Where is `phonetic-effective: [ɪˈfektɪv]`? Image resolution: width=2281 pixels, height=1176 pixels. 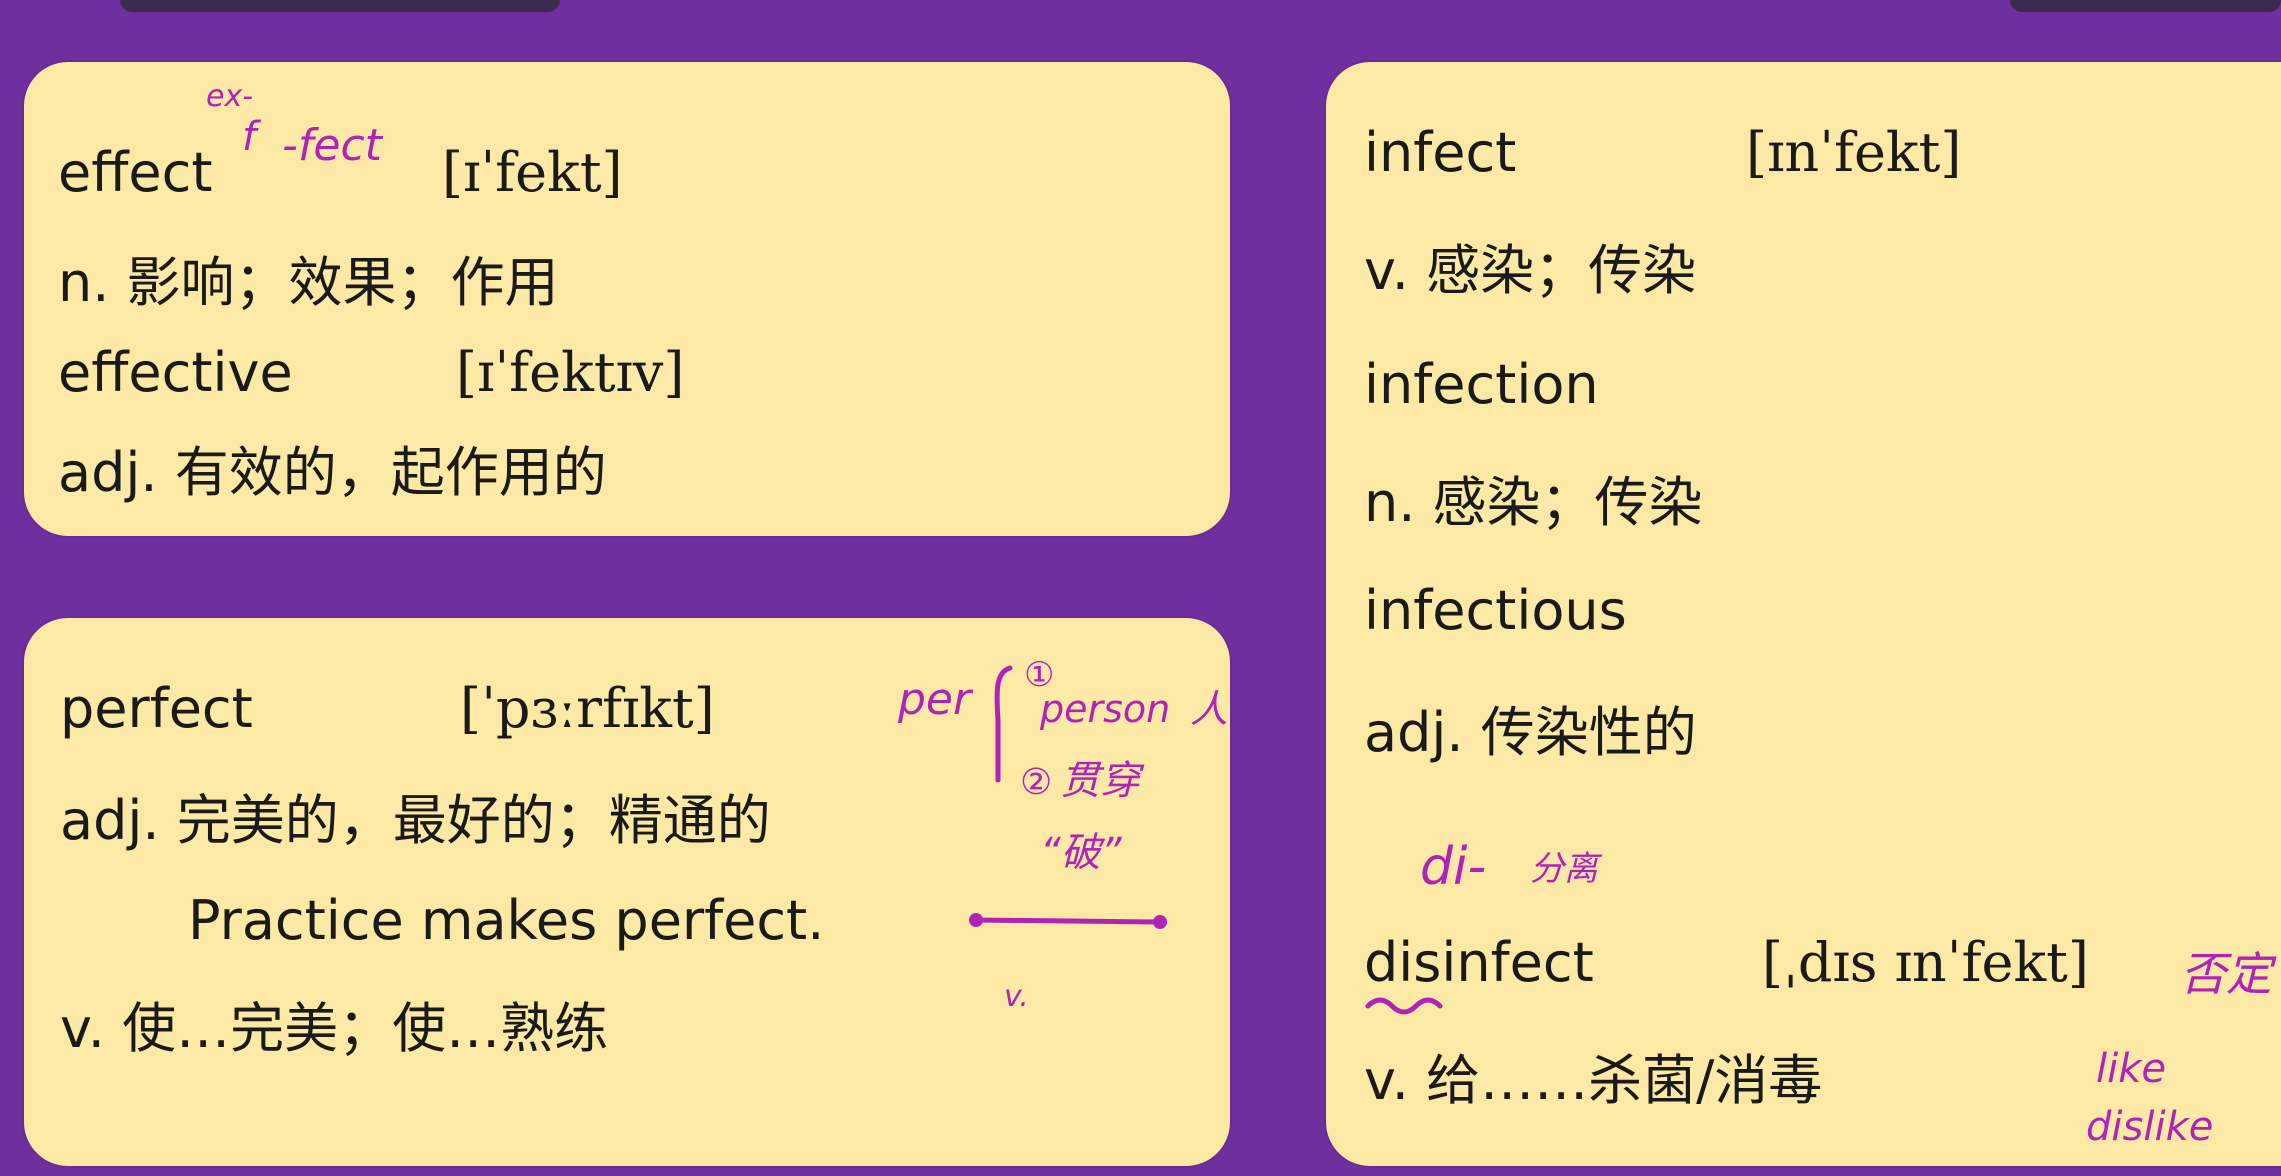
phonetic-effective: [ɪˈfektɪv] is located at coordinates (570, 372).